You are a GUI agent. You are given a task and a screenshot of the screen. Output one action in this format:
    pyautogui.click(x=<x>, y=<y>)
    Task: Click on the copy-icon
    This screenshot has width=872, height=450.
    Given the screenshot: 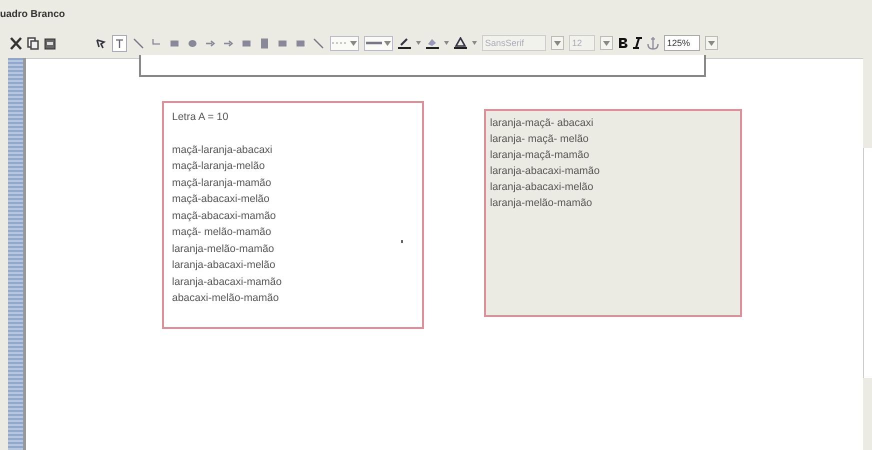 What is the action you would take?
    pyautogui.click(x=33, y=43)
    